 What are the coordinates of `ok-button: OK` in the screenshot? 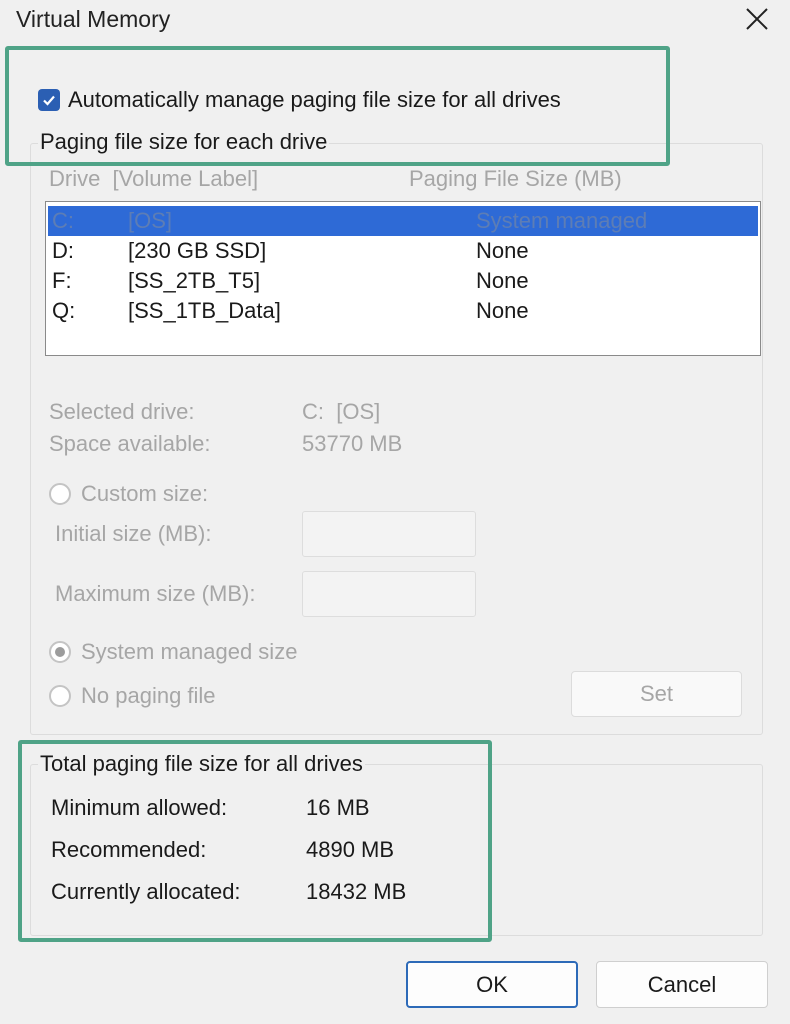 It's located at (492, 984).